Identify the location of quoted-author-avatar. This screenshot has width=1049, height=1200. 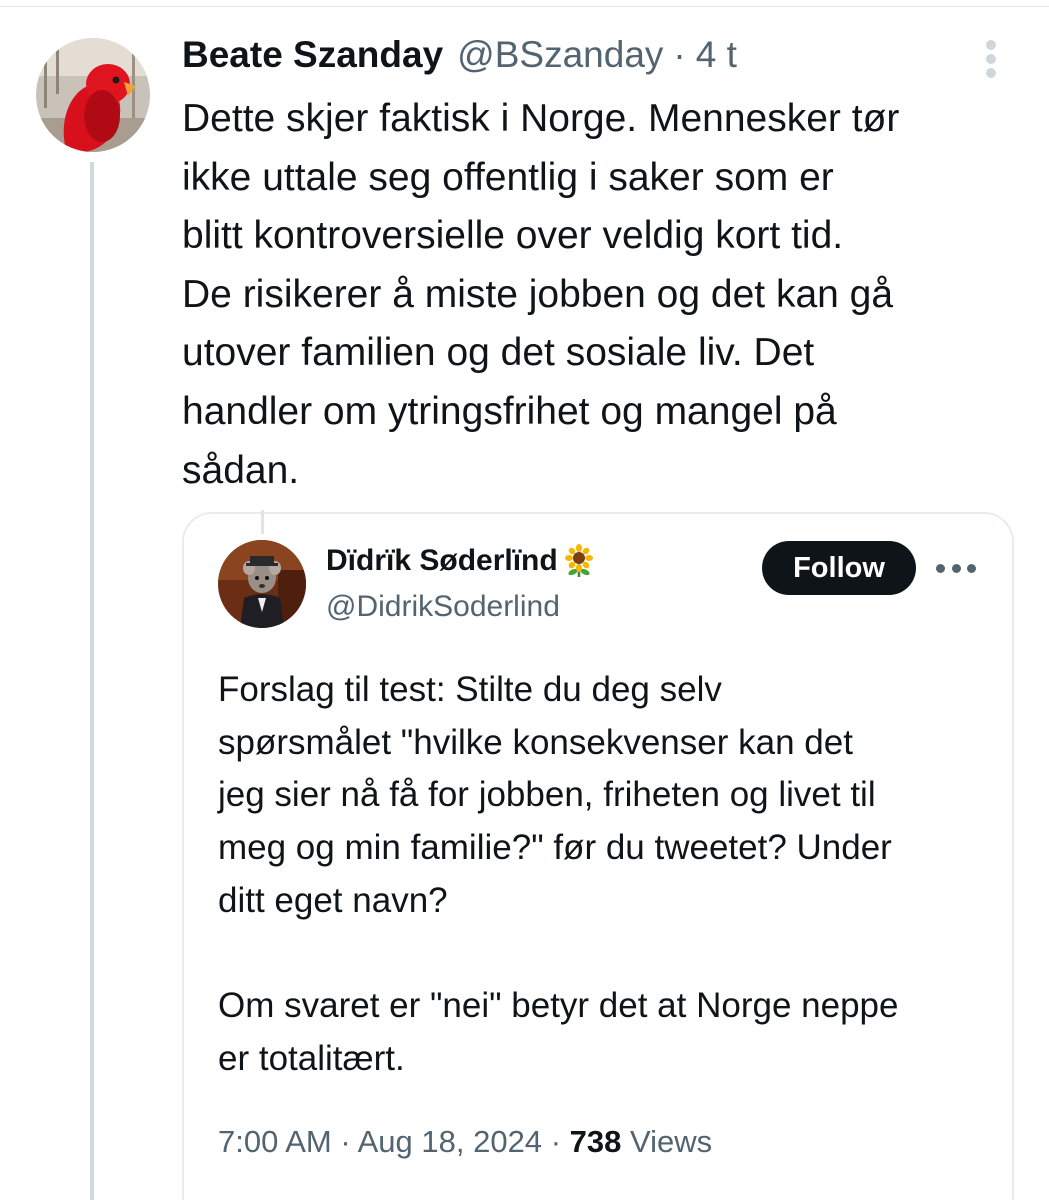
(262, 584).